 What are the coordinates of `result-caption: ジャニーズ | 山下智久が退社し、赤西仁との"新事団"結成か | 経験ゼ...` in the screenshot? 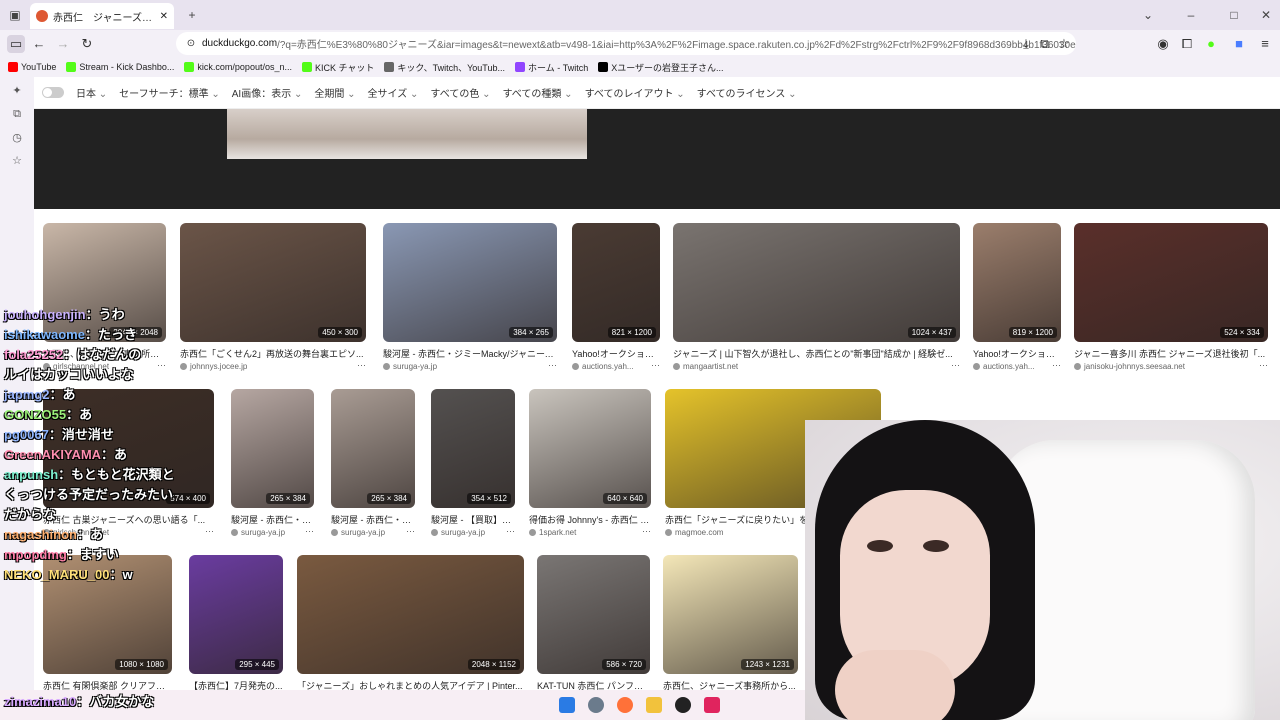 It's located at (816, 353).